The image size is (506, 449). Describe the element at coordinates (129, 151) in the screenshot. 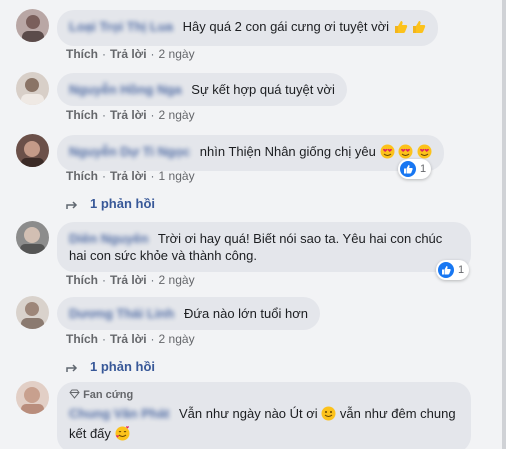

I see `comment-author: Nguyễn Dự Ti Ngọc` at that location.